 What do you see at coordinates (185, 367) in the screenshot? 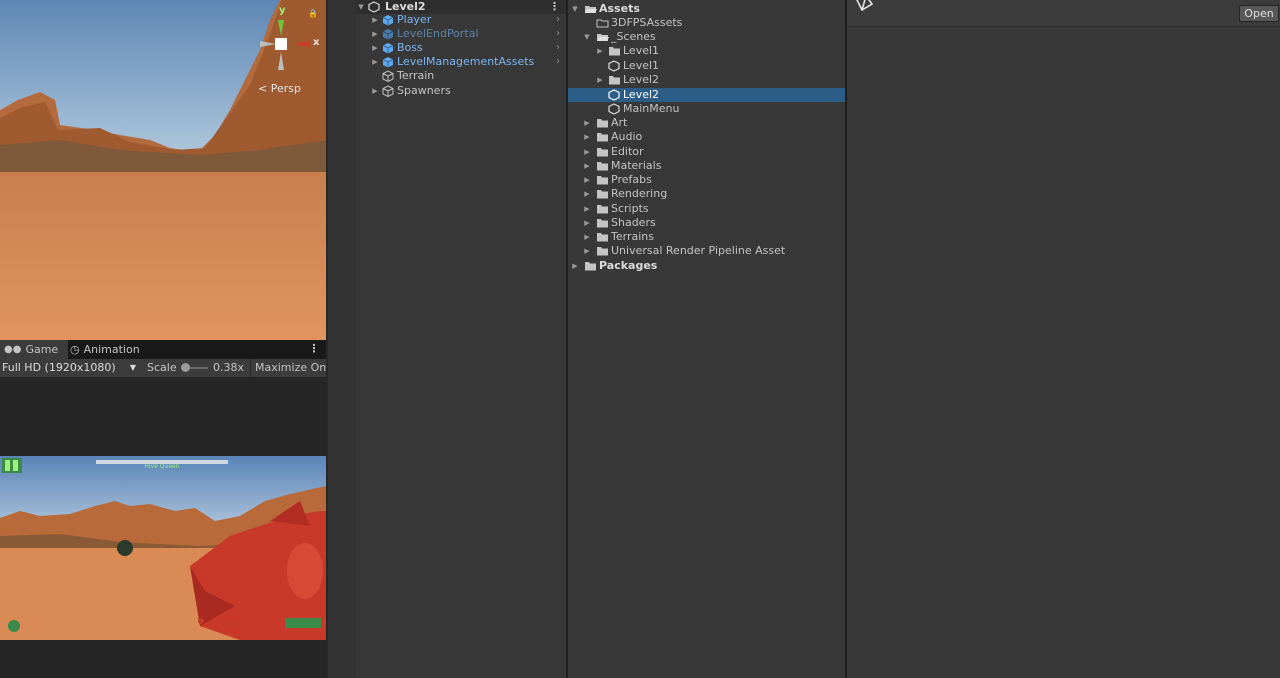
I see `scale-slider-handle` at bounding box center [185, 367].